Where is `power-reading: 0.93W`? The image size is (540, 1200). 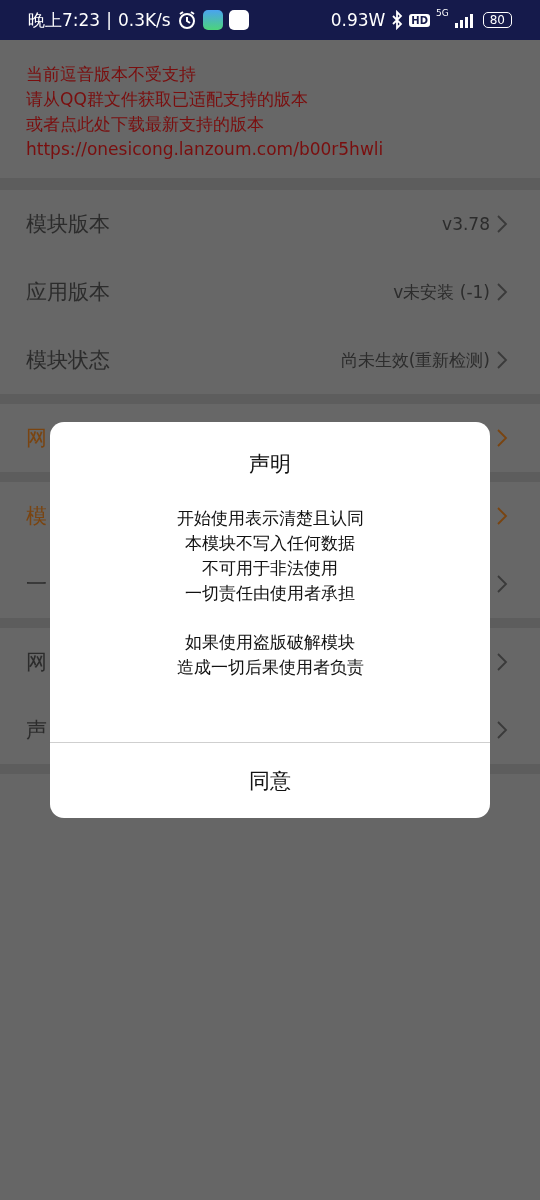 power-reading: 0.93W is located at coordinates (358, 20).